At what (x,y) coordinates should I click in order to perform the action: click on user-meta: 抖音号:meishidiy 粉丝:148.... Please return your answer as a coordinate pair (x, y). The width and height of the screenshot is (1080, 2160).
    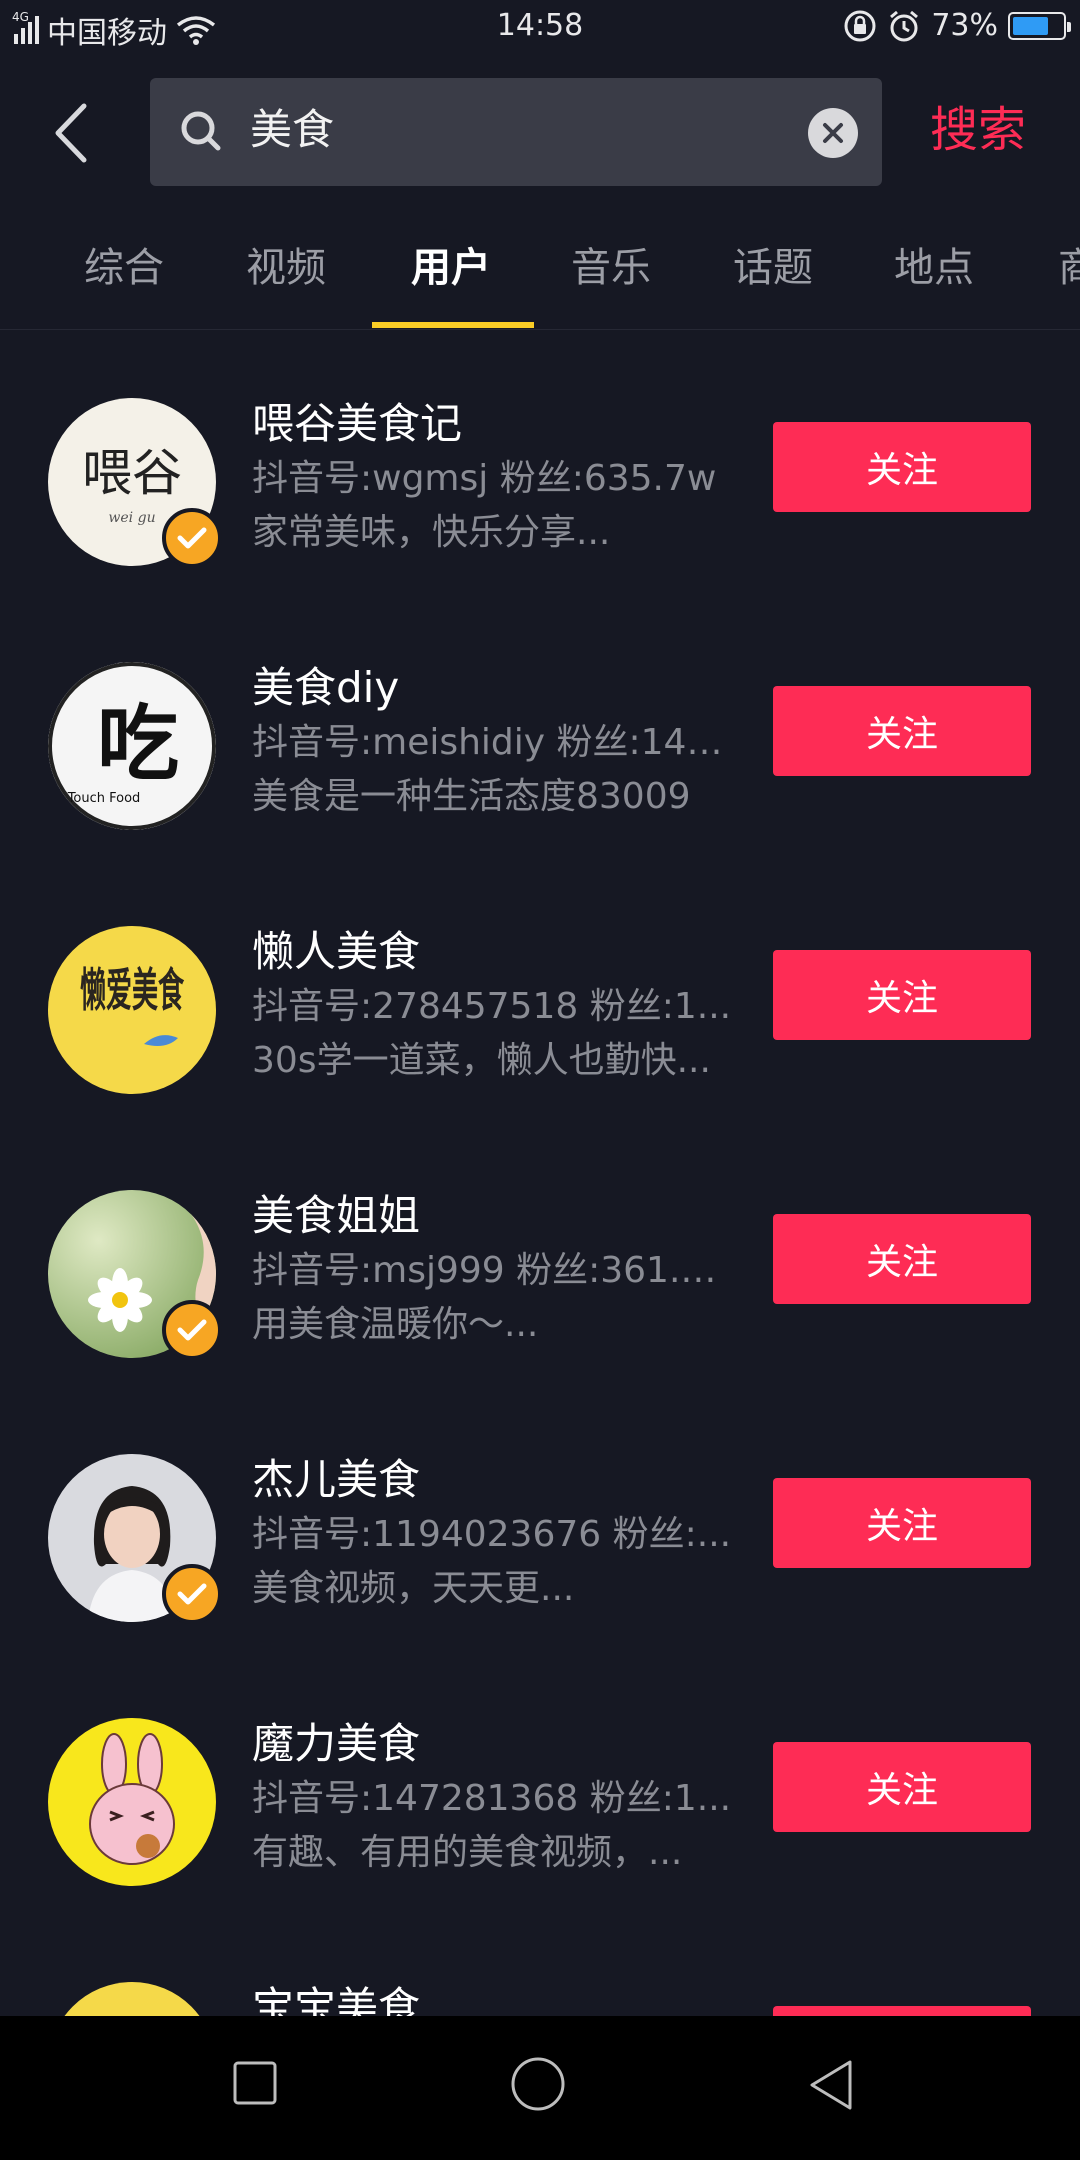
    Looking at the image, I should click on (492, 742).